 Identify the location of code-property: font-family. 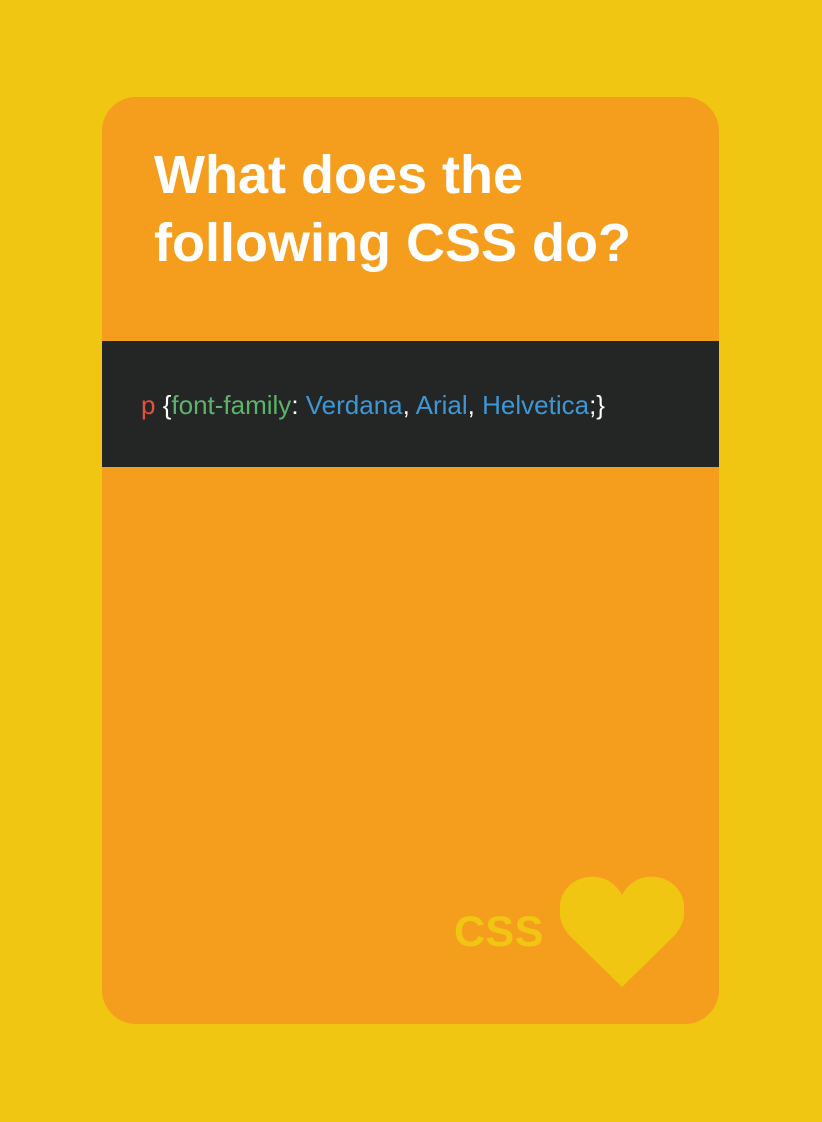
(231, 405).